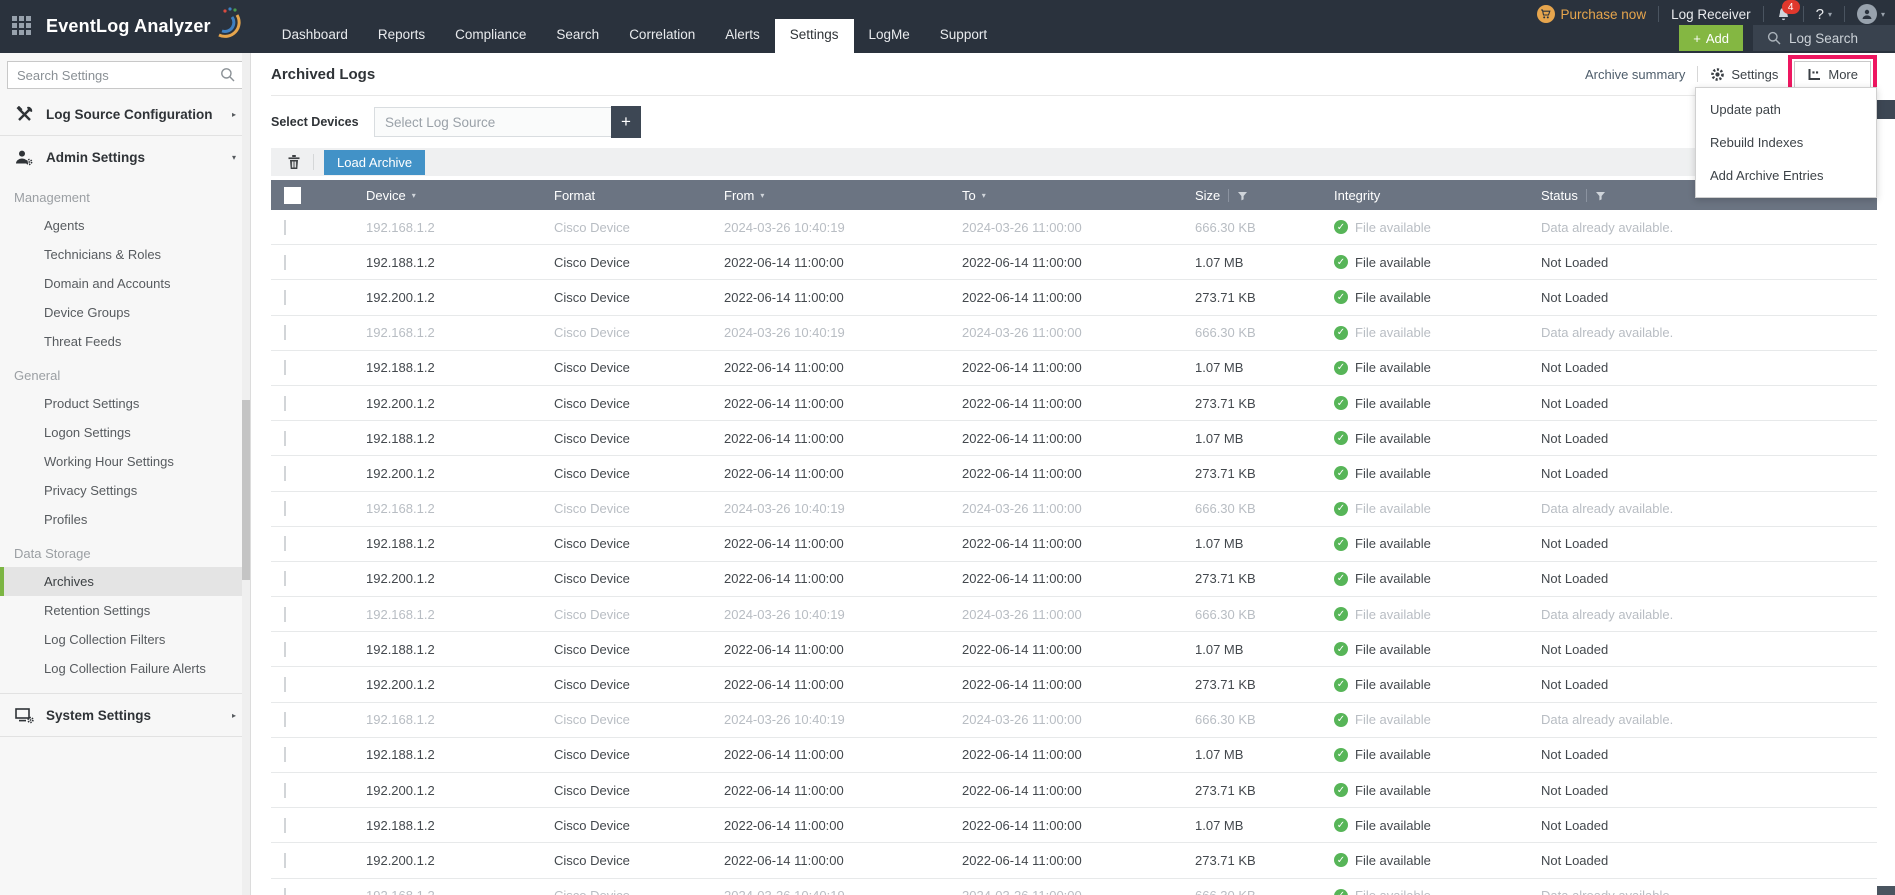 Image resolution: width=1895 pixels, height=895 pixels. What do you see at coordinates (1832, 74) in the screenshot?
I see `more-button: More` at bounding box center [1832, 74].